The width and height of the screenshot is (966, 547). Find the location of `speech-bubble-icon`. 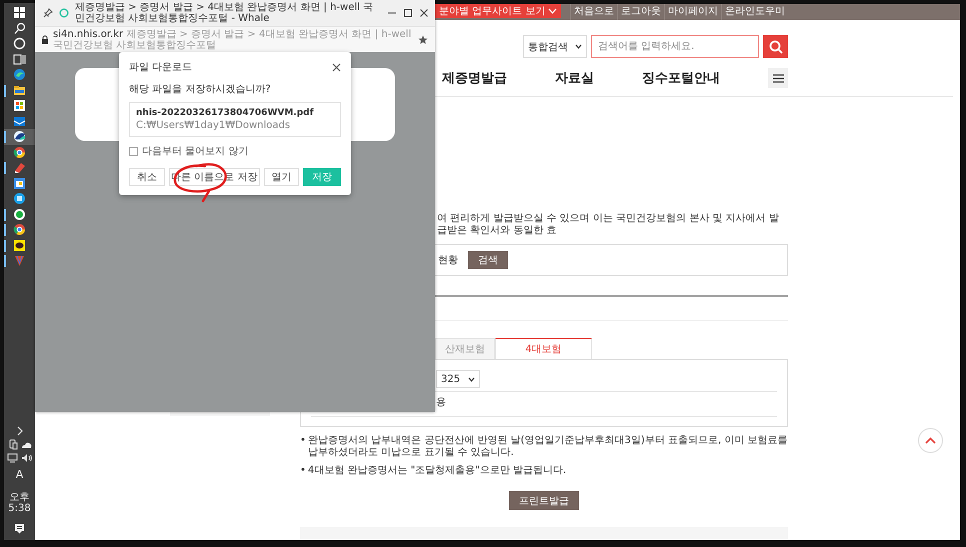

speech-bubble-icon is located at coordinates (19, 245).